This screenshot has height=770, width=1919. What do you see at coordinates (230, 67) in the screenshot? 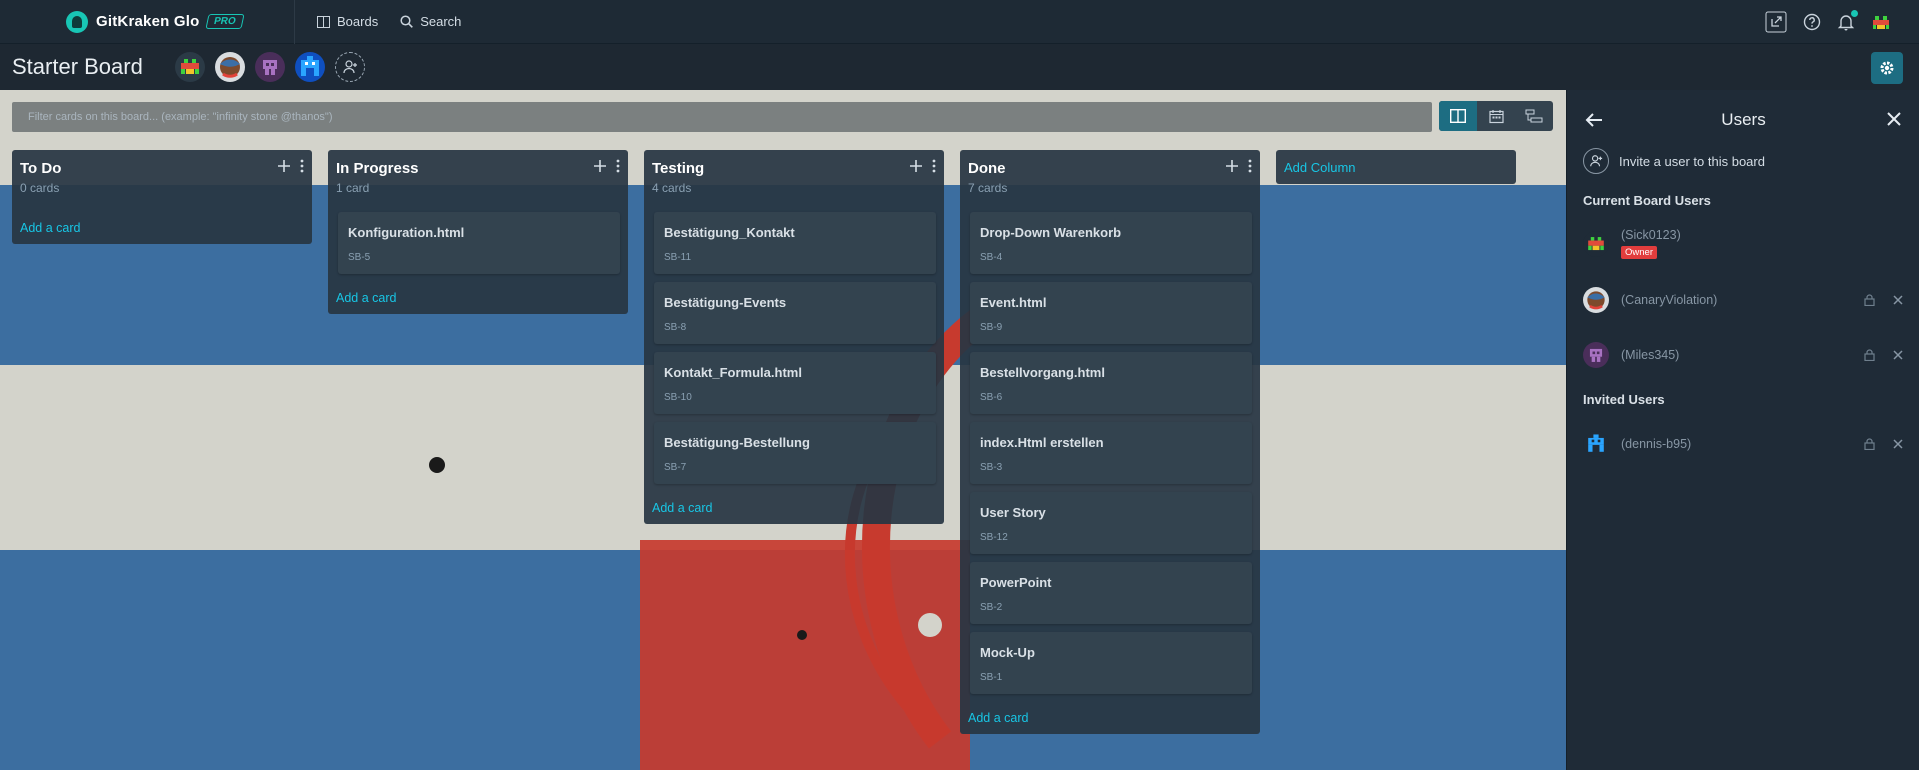
I see `member-avatar-canaryviolation` at bounding box center [230, 67].